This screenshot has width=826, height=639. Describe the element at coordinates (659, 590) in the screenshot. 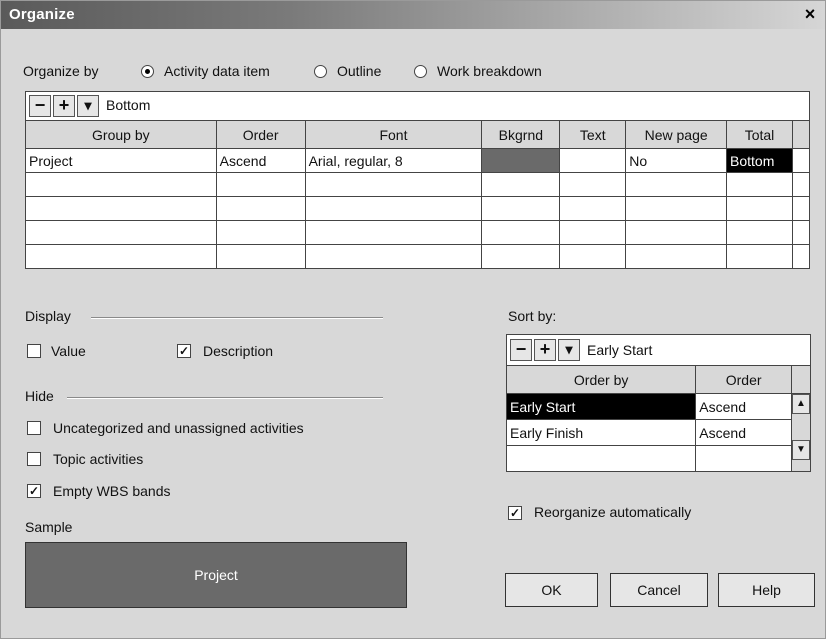

I see `cancel-button: Cancel` at that location.